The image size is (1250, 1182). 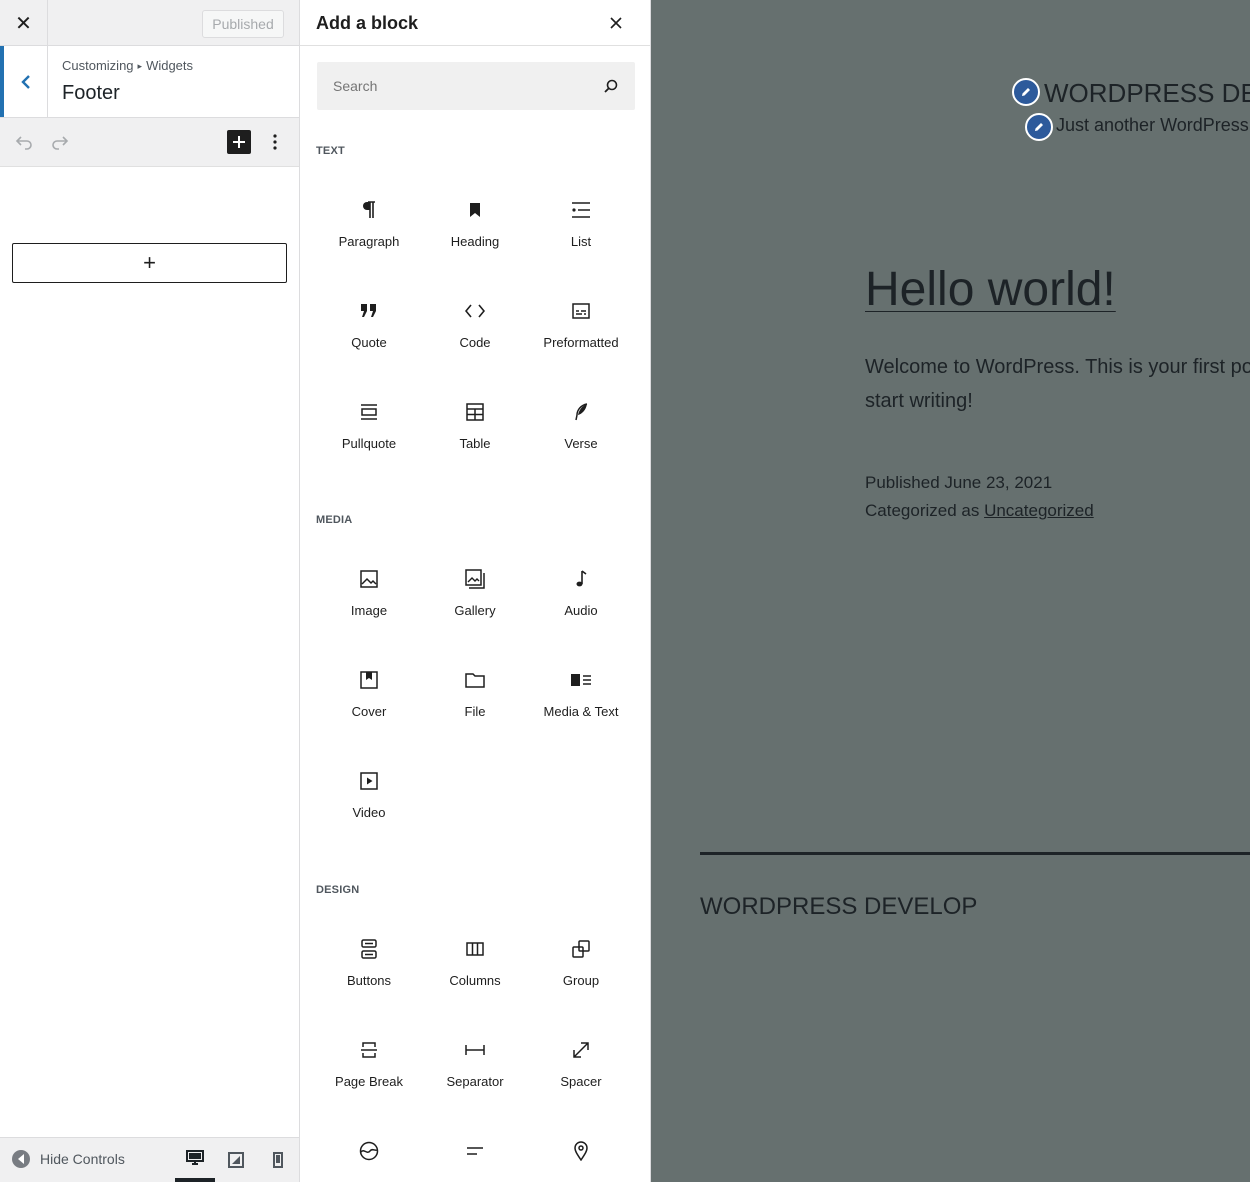 I want to click on site-tagline: Just another WordPress, so click(x=1152, y=125).